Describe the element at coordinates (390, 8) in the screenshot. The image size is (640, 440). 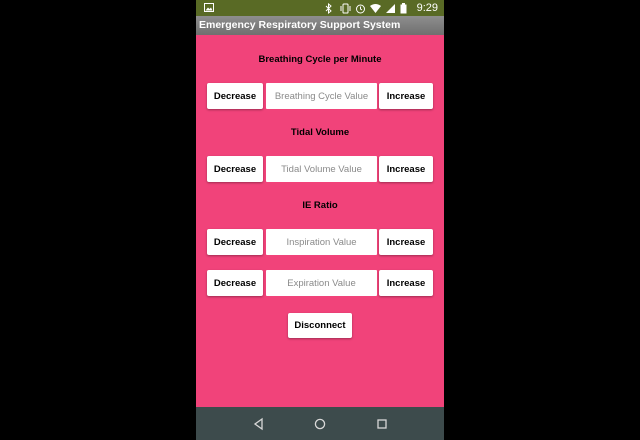
I see `signal-icon` at that location.